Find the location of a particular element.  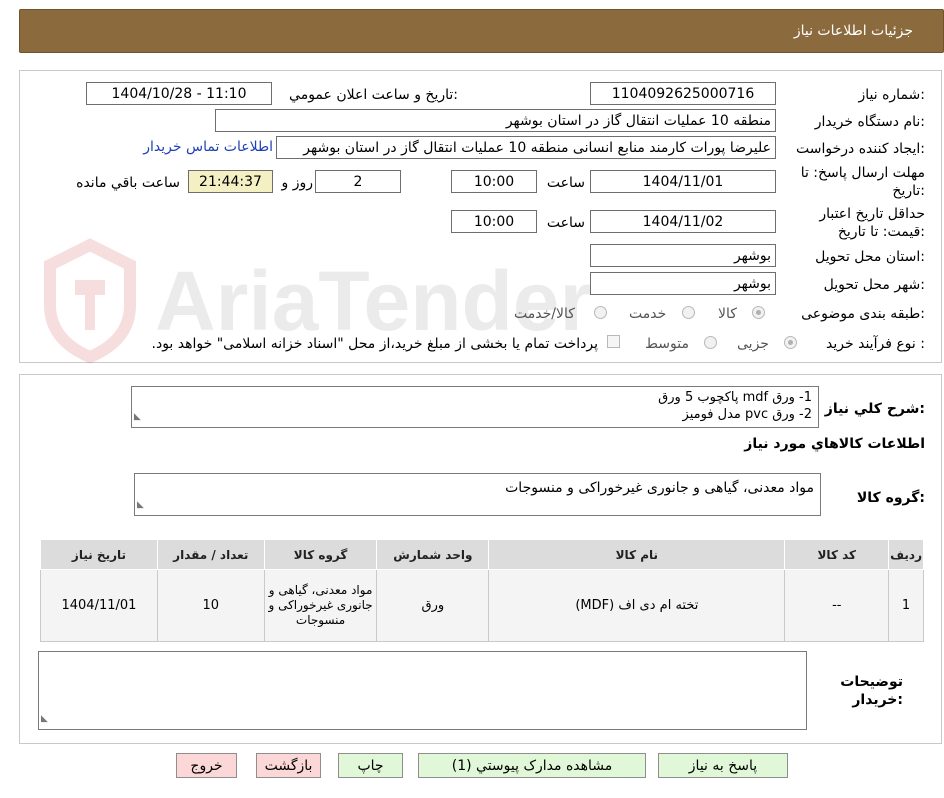

col-code-header: کد کالا is located at coordinates (837, 554).